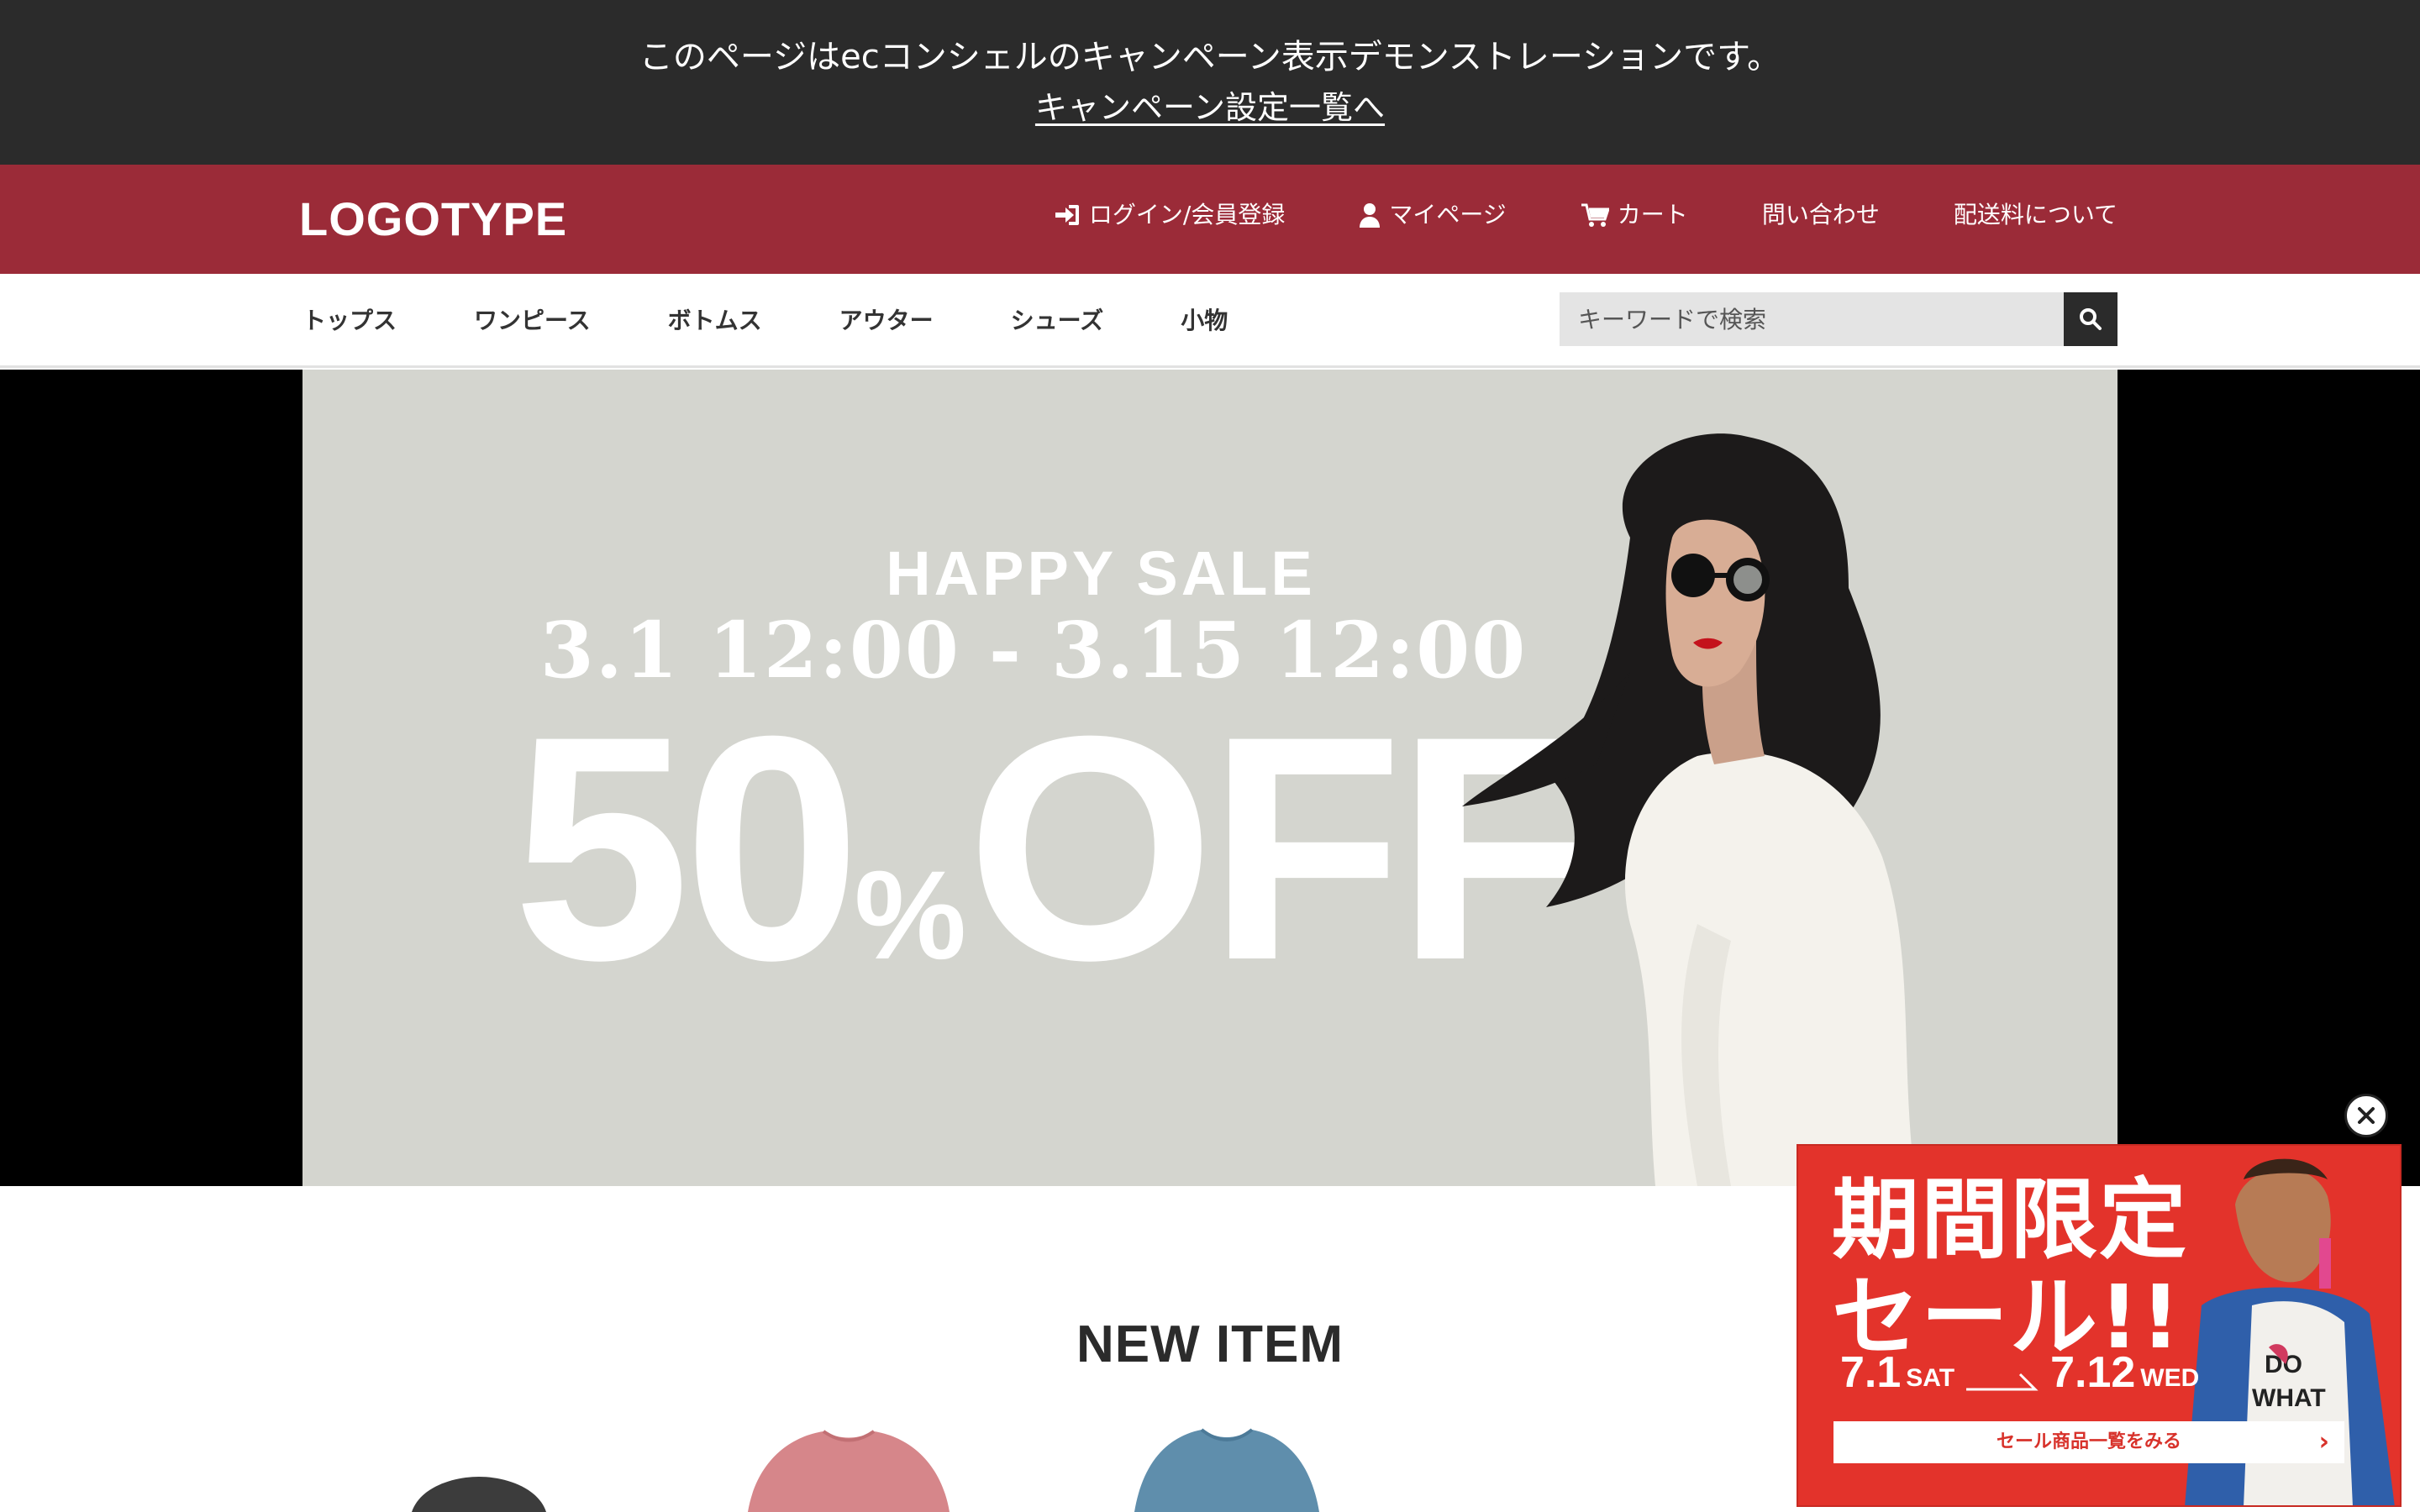  I want to click on view-sale-items-label: セール商品一覧をみる, so click(2088, 1441).